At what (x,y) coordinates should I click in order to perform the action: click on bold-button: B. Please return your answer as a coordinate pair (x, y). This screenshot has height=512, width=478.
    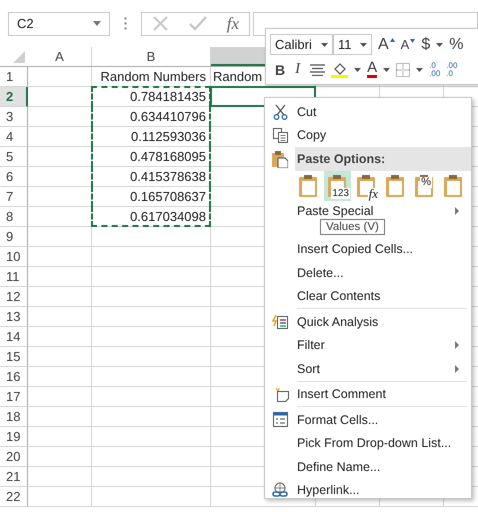
    Looking at the image, I should click on (280, 70).